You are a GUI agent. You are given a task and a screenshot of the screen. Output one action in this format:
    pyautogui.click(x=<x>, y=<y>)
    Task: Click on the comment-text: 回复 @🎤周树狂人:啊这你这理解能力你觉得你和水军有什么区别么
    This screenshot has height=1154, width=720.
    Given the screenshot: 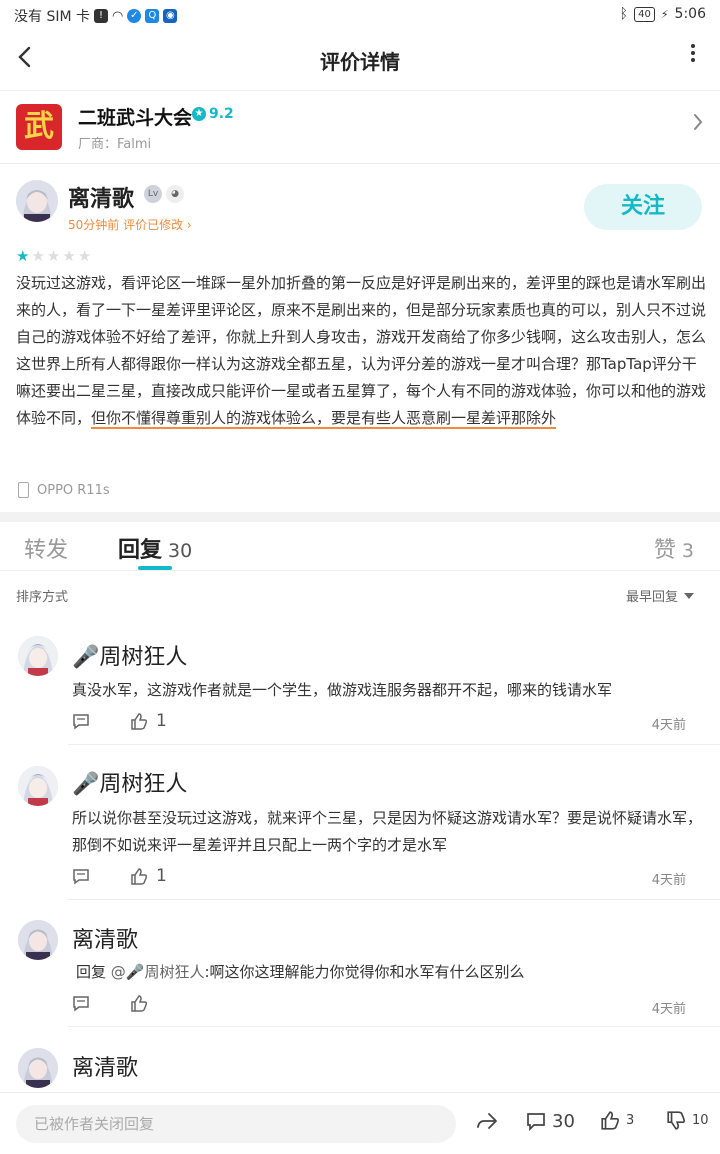 What is the action you would take?
    pyautogui.click(x=394, y=972)
    